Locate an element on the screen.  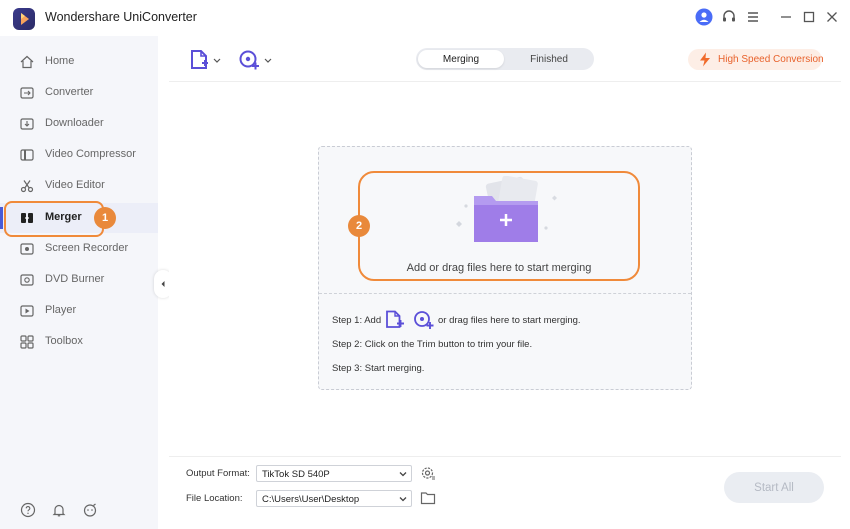
file-location-label: File Location: is located at coordinates (214, 498).